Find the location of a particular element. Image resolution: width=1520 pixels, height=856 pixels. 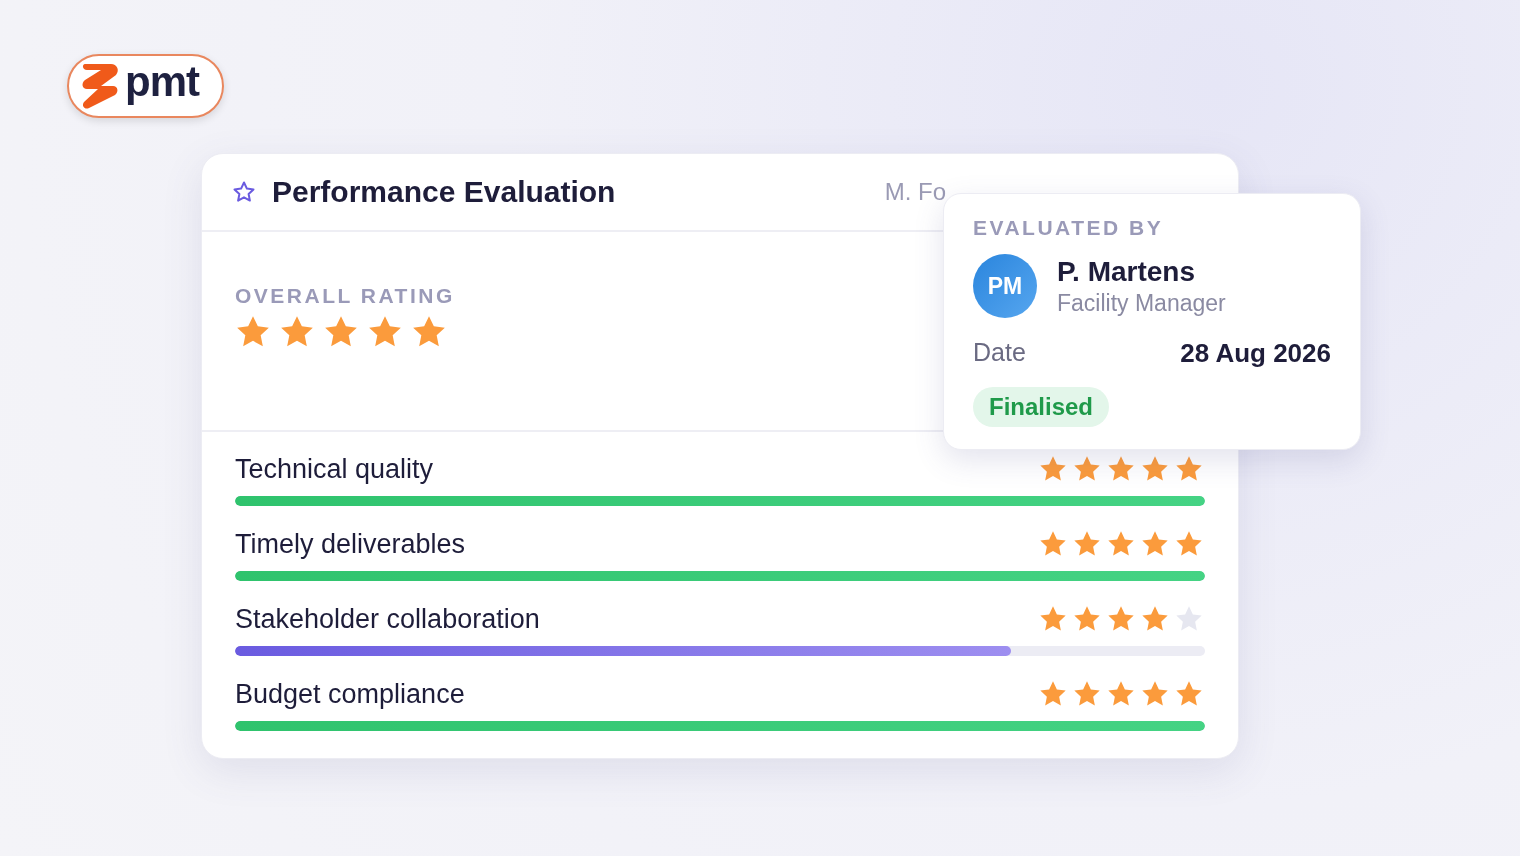

status-badge: Finalised is located at coordinates (1041, 407).